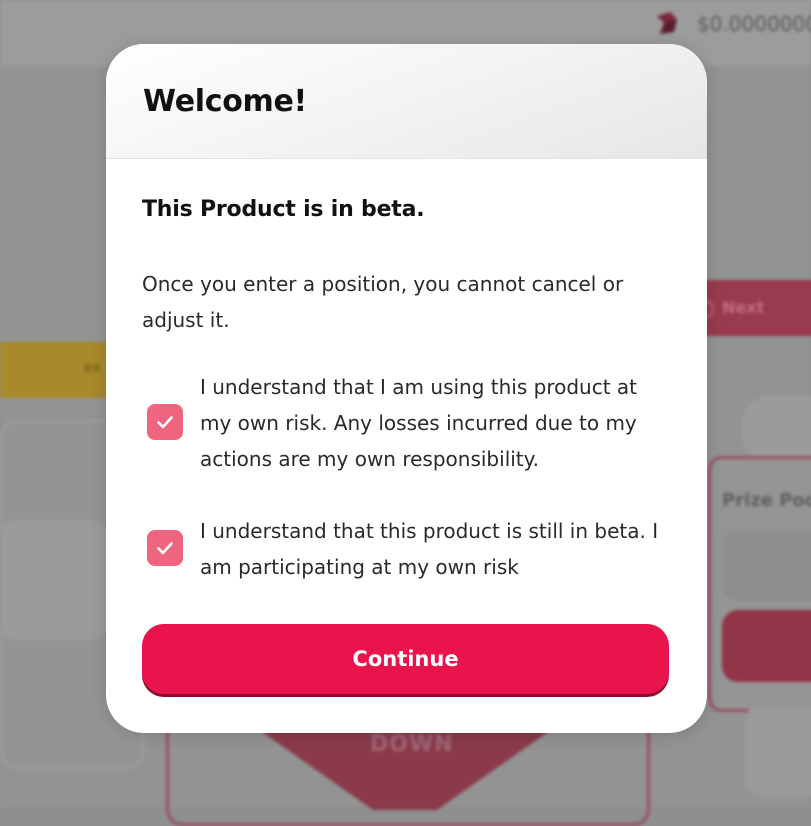  Describe the element at coordinates (55, 580) in the screenshot. I see `left-card-inner` at that location.